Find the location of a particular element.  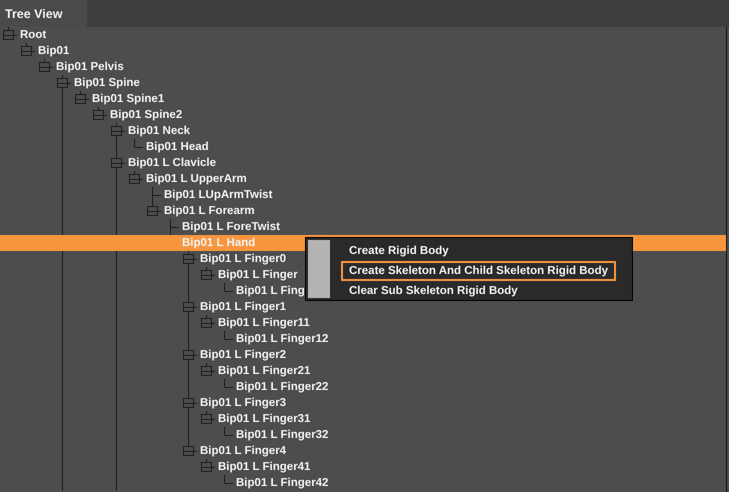

node-label: Bip01 Pelvis is located at coordinates (89, 67).